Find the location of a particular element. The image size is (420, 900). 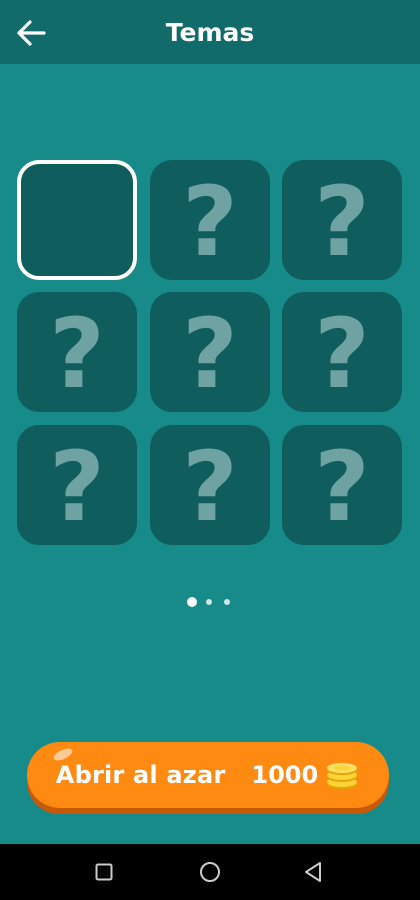

price-label: 1000 is located at coordinates (285, 775).